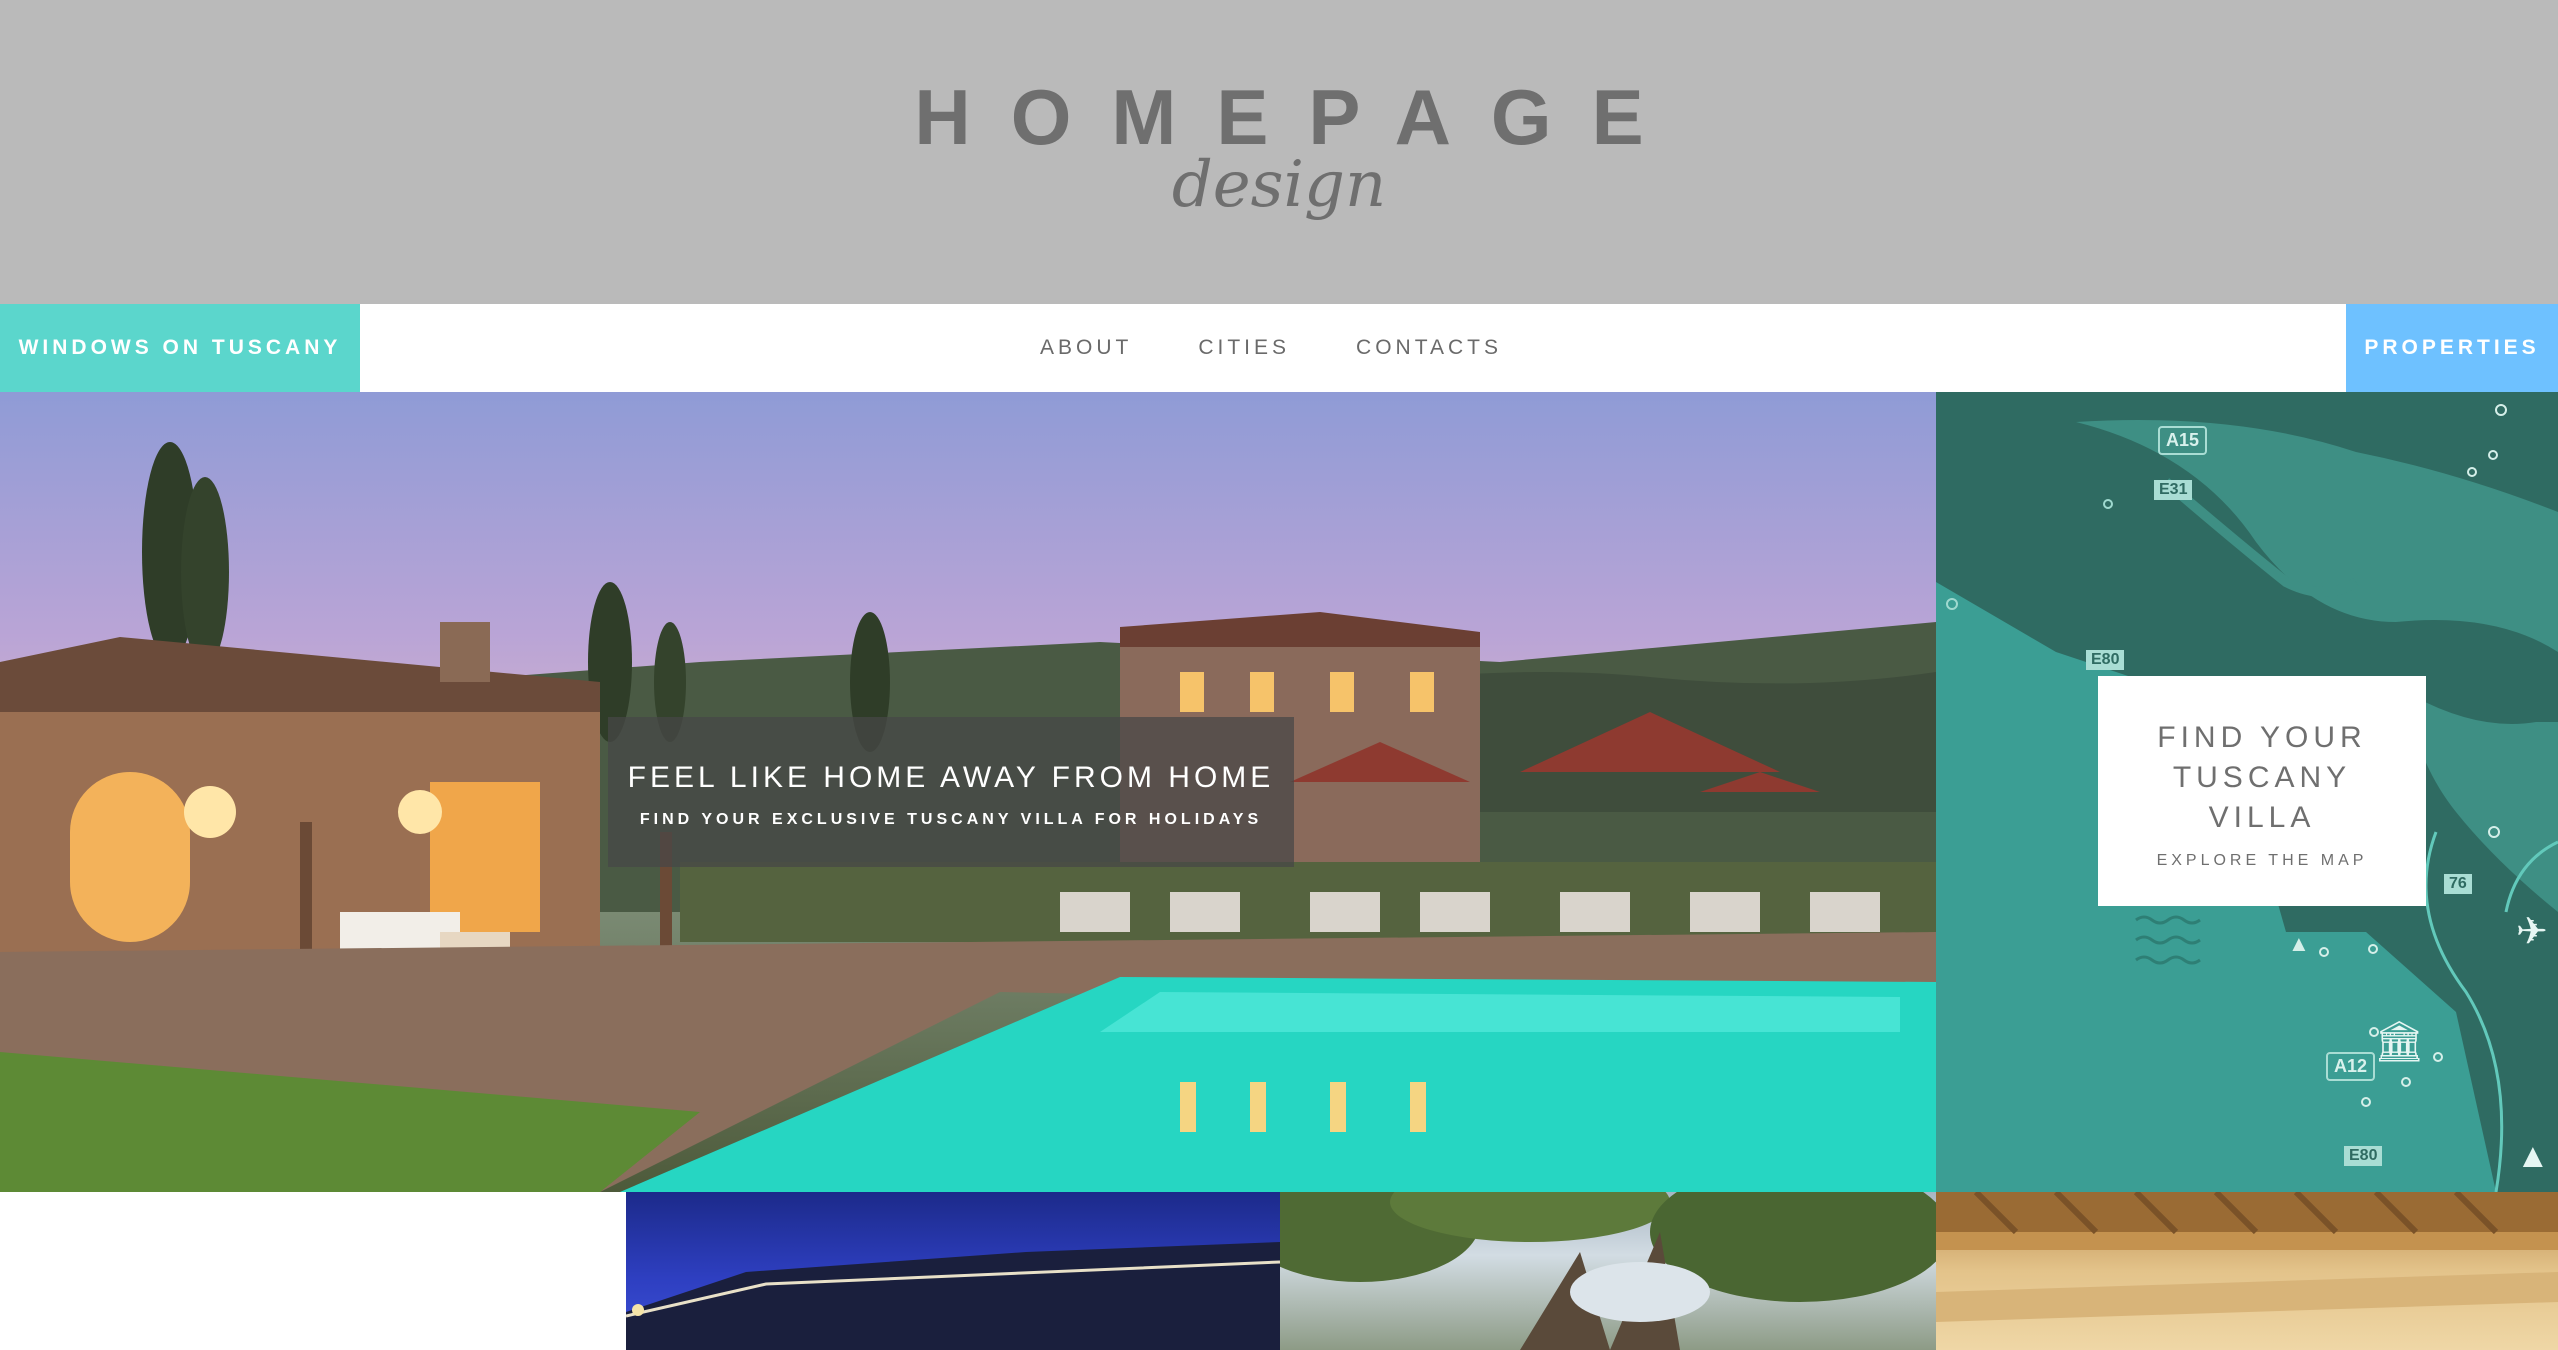 The image size is (2558, 1350). I want to click on road-label-76: 76, so click(2458, 884).